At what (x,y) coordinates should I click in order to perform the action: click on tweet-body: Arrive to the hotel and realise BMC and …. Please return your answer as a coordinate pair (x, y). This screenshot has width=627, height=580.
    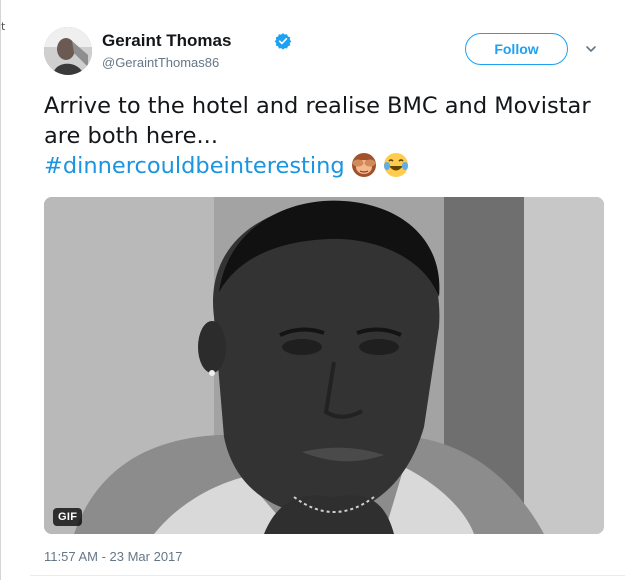
    Looking at the image, I should click on (317, 121).